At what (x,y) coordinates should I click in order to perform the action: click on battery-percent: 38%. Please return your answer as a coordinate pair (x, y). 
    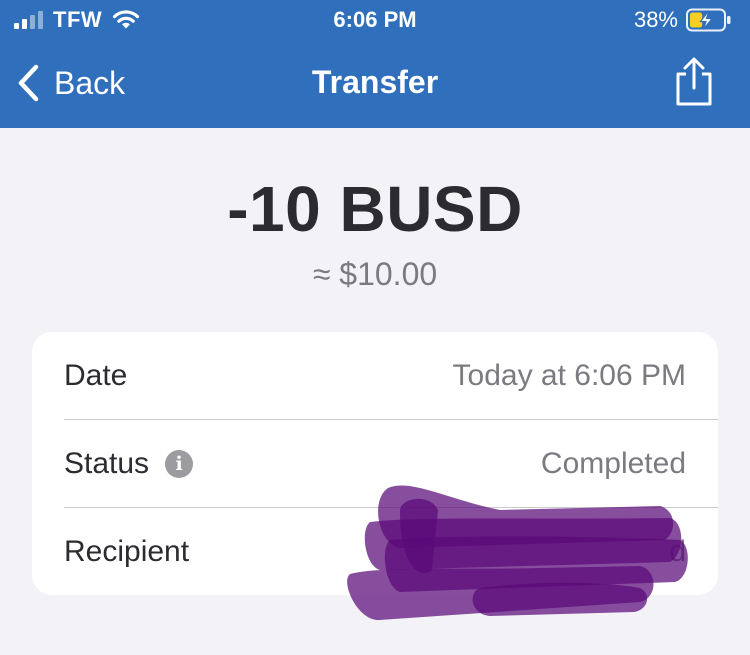
    Looking at the image, I should click on (655, 19).